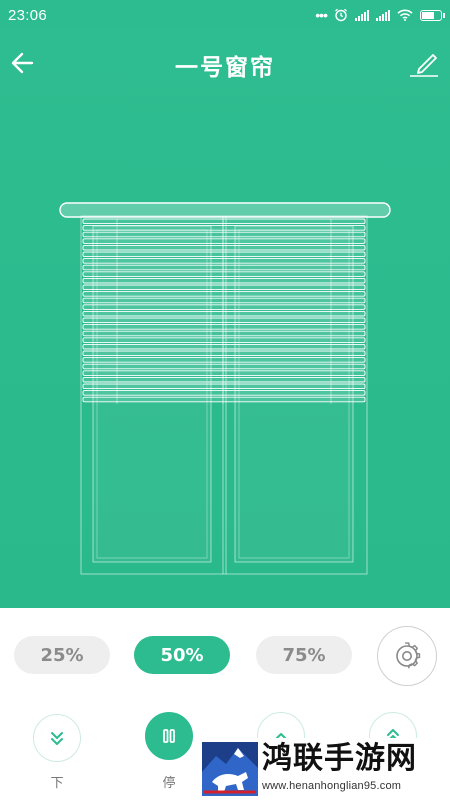 The height and width of the screenshot is (800, 450). What do you see at coordinates (225, 68) in the screenshot?
I see `page-title: 一号窗帘` at bounding box center [225, 68].